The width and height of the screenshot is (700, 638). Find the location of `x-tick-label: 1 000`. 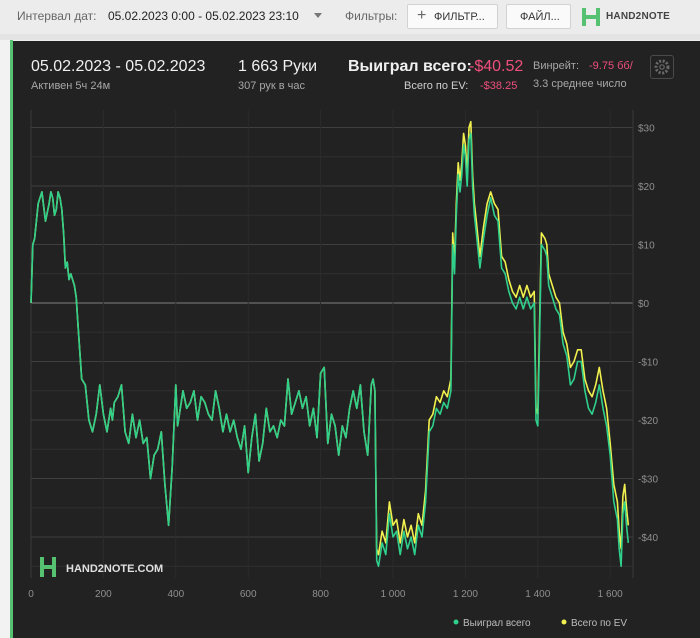

x-tick-label: 1 000 is located at coordinates (392, 594).